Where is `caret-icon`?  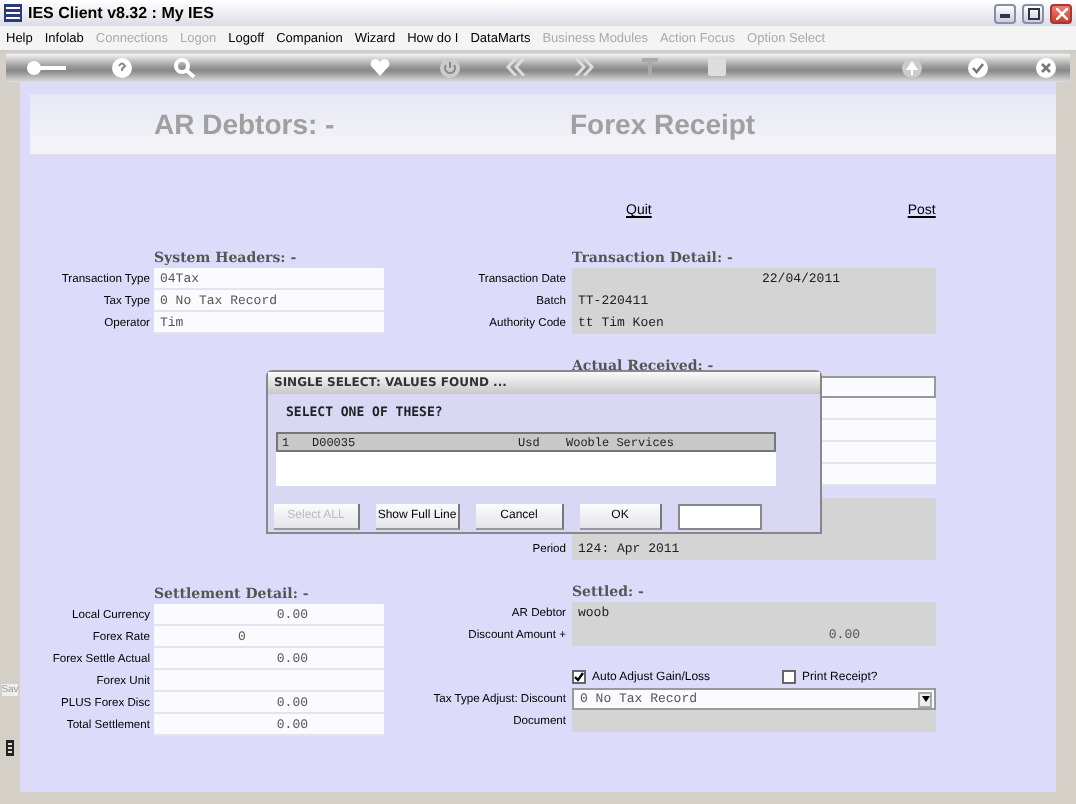 caret-icon is located at coordinates (925, 699).